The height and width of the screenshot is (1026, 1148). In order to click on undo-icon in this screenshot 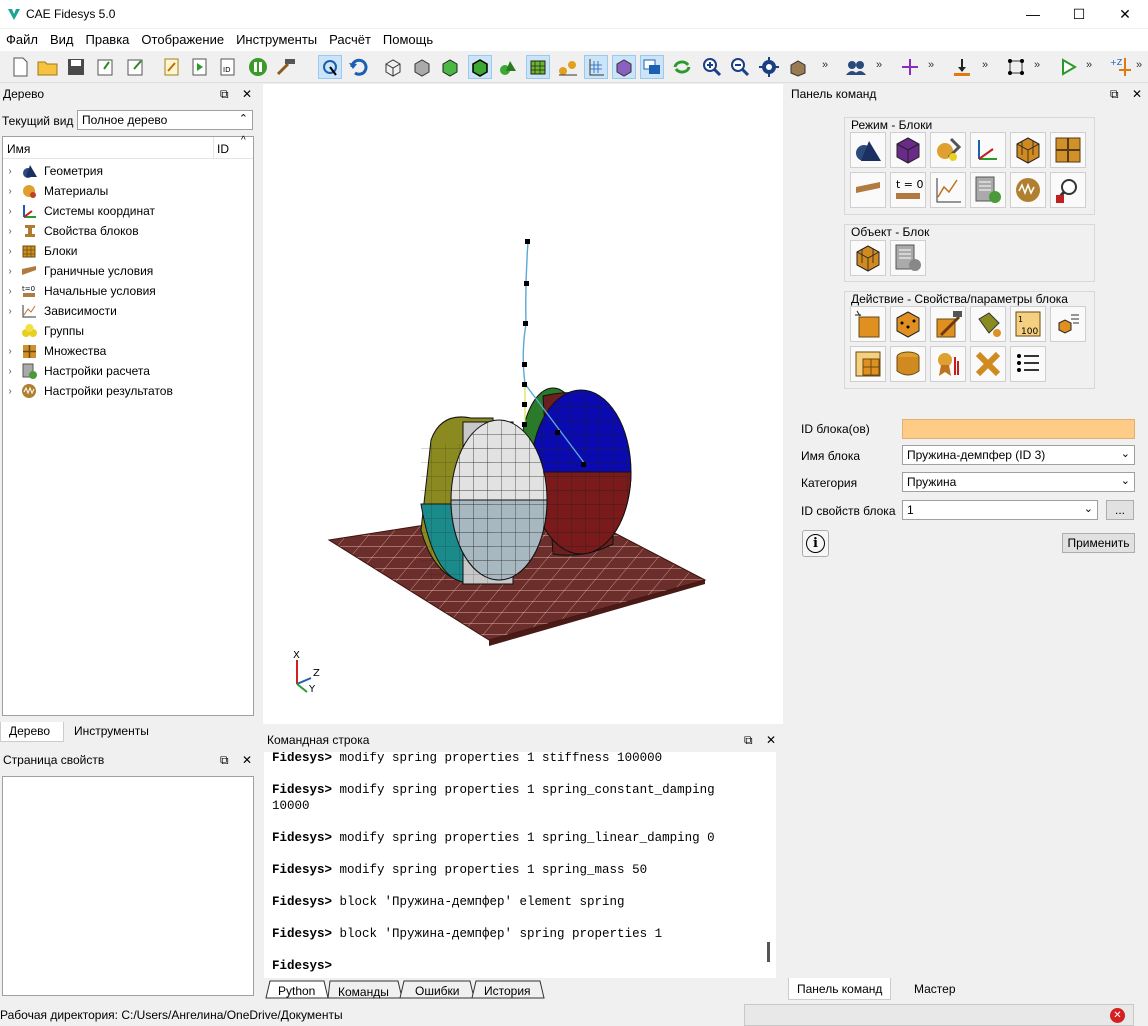, I will do `click(358, 67)`.